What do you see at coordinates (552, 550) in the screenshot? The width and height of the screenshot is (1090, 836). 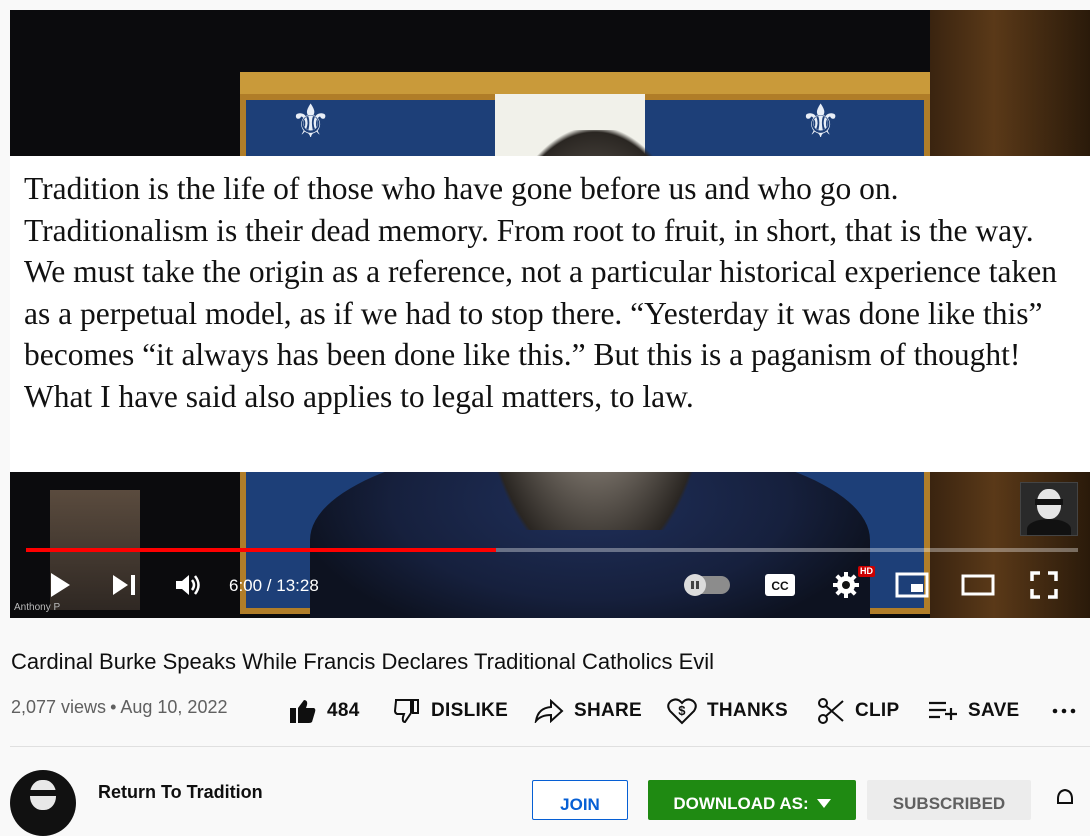 I see `progress-bar` at bounding box center [552, 550].